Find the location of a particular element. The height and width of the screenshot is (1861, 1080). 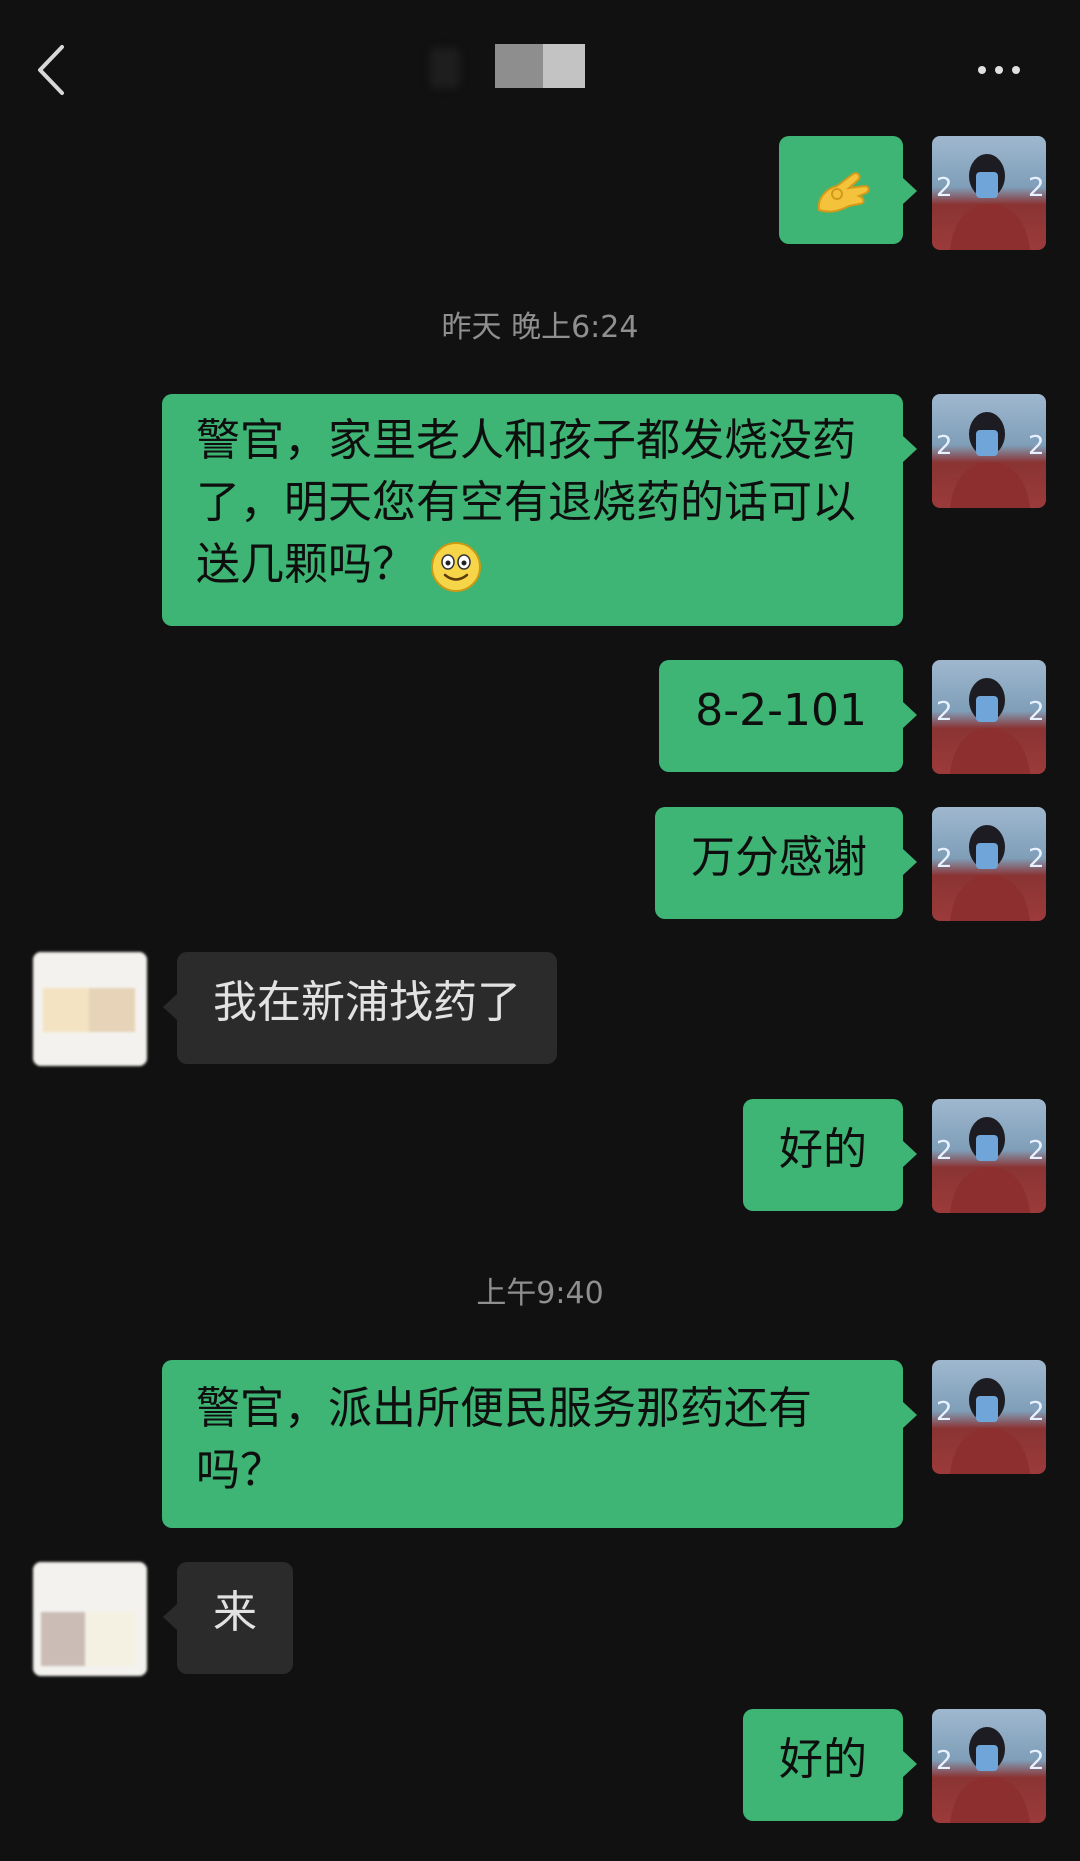

message-row: 我在新浦找药了 is located at coordinates (540, 1009).